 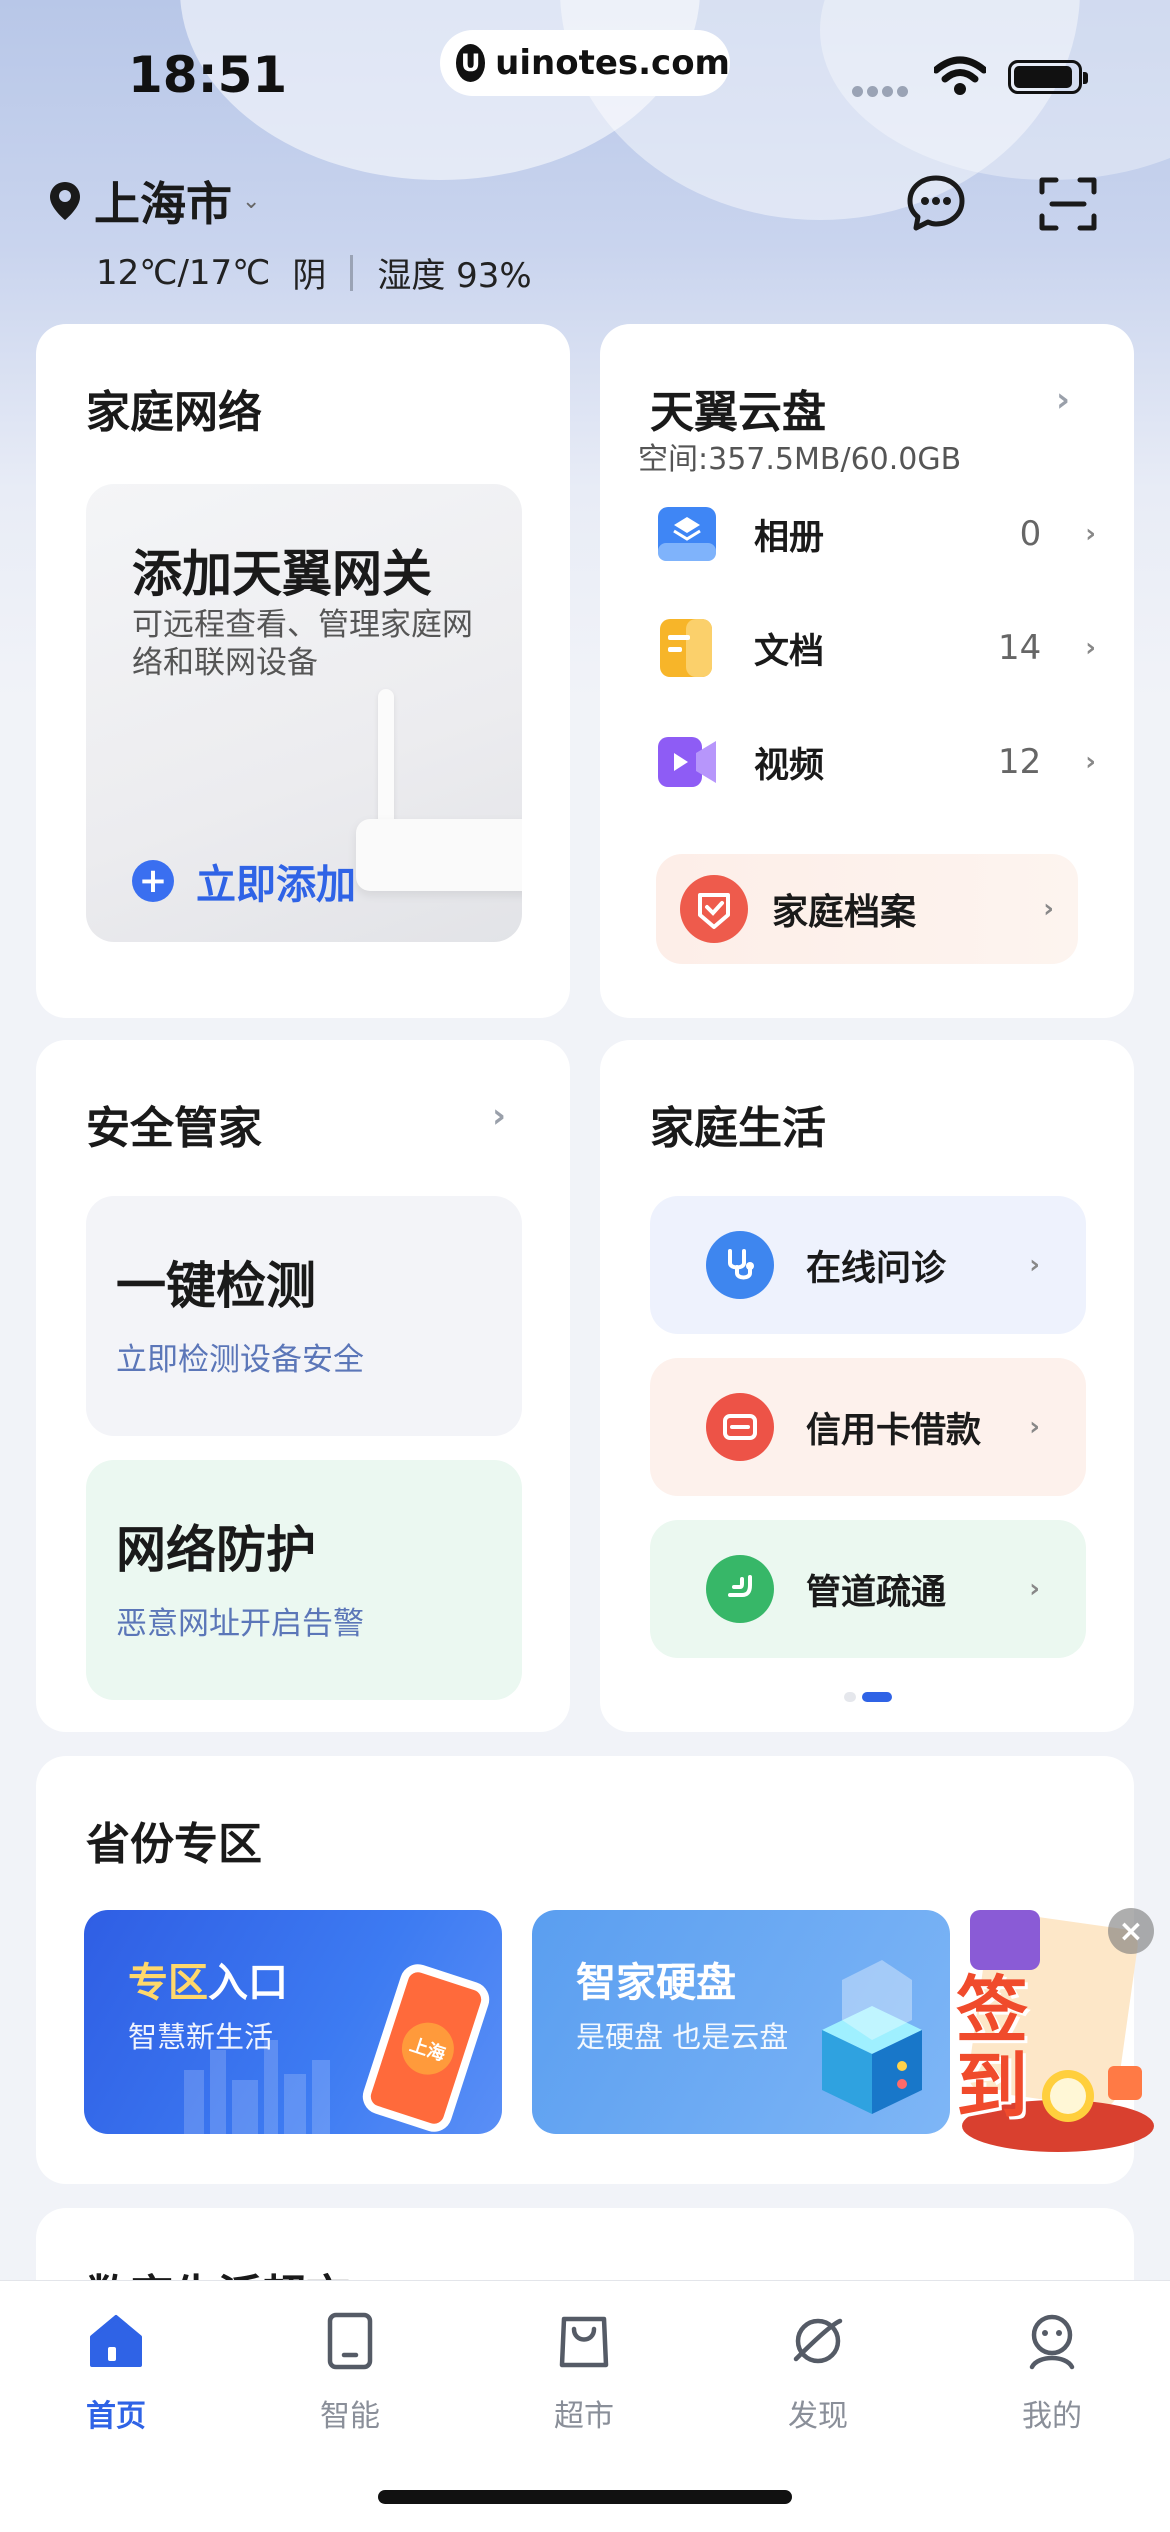 What do you see at coordinates (282, 574) in the screenshot?
I see `gateway-title: 添加天翼网关` at bounding box center [282, 574].